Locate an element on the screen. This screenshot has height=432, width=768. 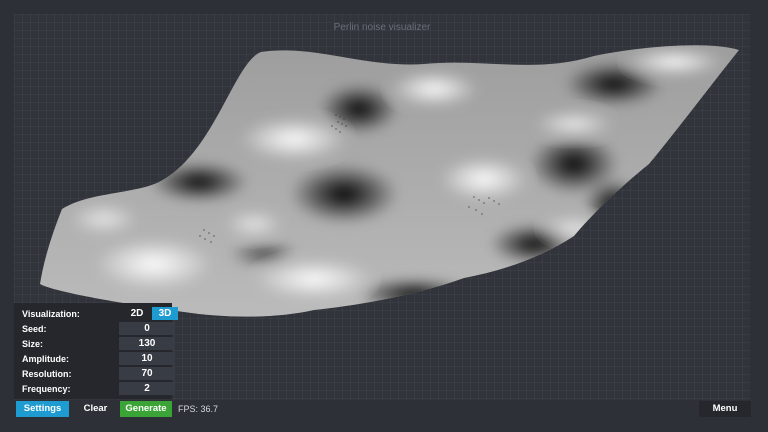
resolution-label: Resolution: is located at coordinates (47, 373).